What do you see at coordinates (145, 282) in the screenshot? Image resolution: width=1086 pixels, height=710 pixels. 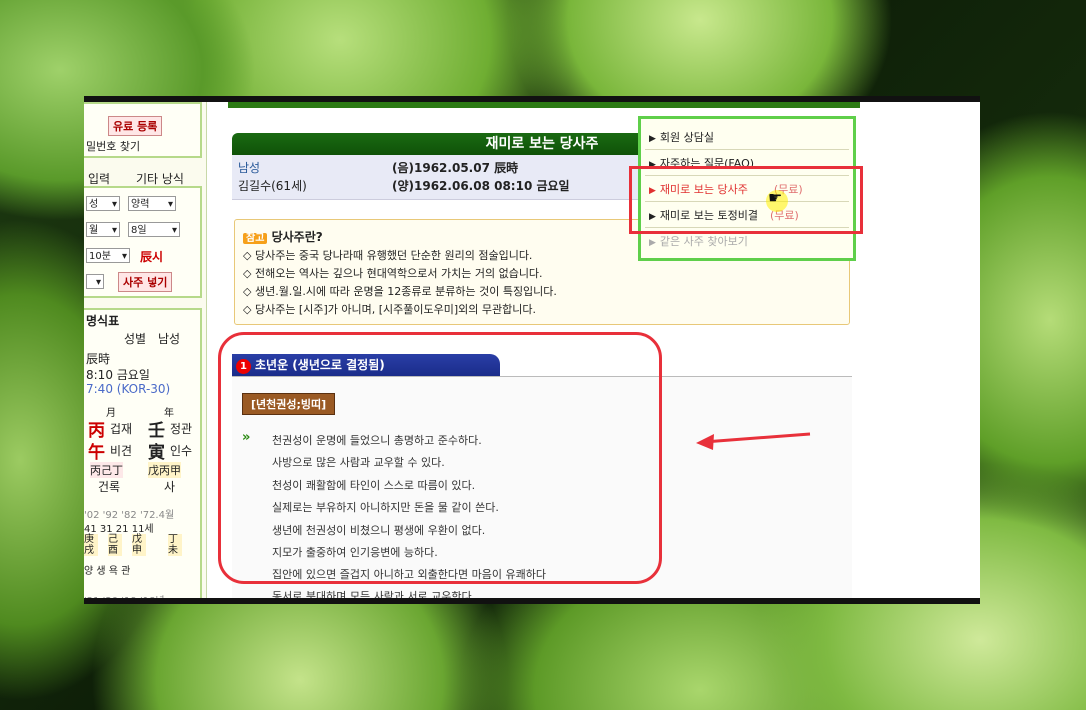 I see `saju-submit-button: 사주 넣기` at bounding box center [145, 282].